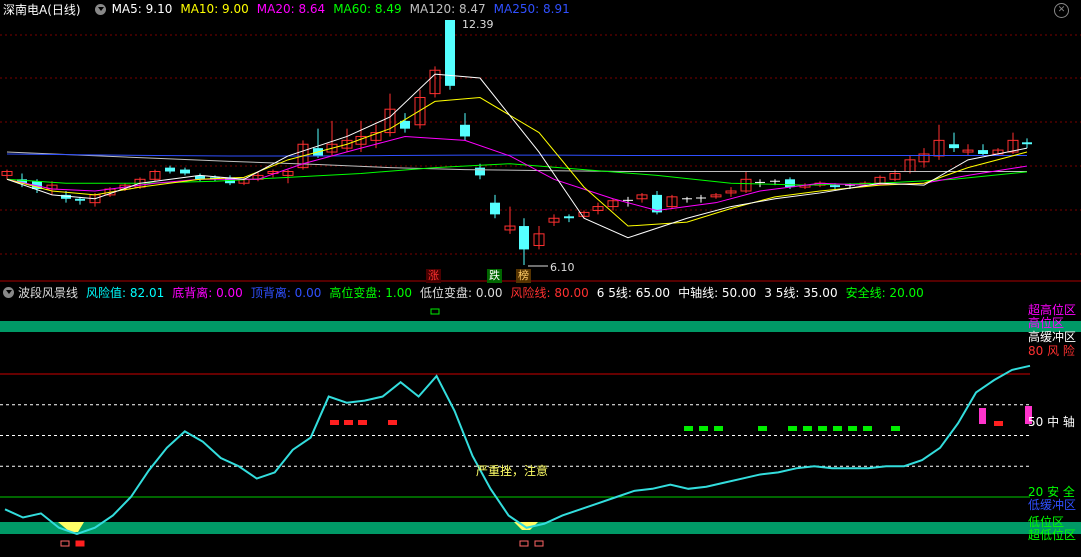  What do you see at coordinates (8, 292) in the screenshot?
I see `dropdown-icon` at bounding box center [8, 292].